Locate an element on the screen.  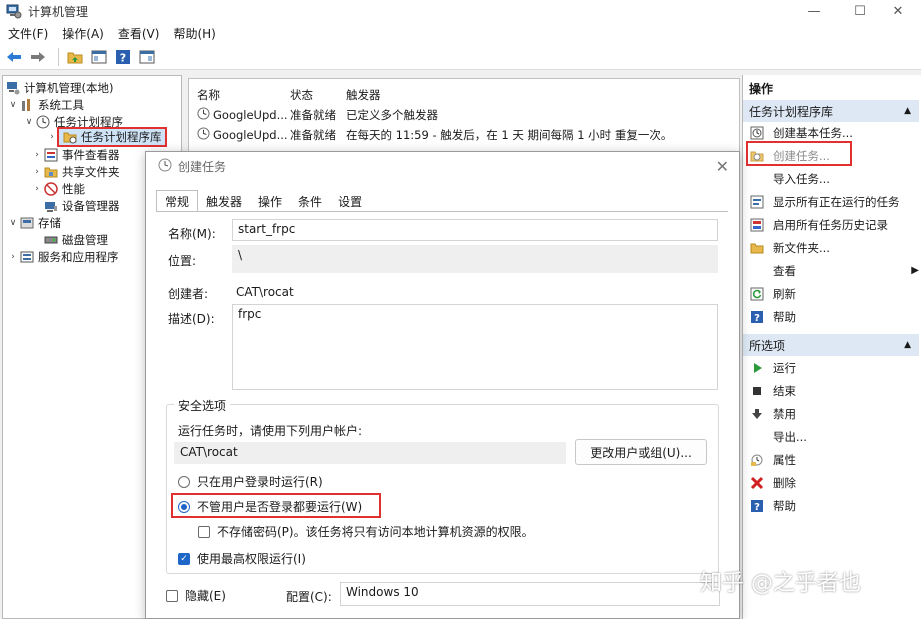
action-run: 运行 is located at coordinates (833, 367).